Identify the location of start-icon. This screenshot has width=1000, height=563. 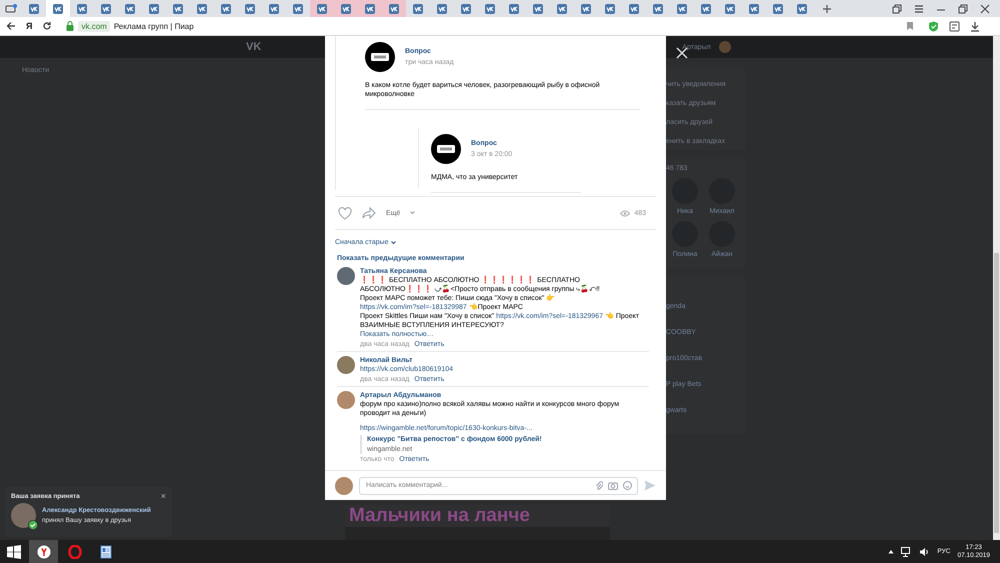
(14, 551).